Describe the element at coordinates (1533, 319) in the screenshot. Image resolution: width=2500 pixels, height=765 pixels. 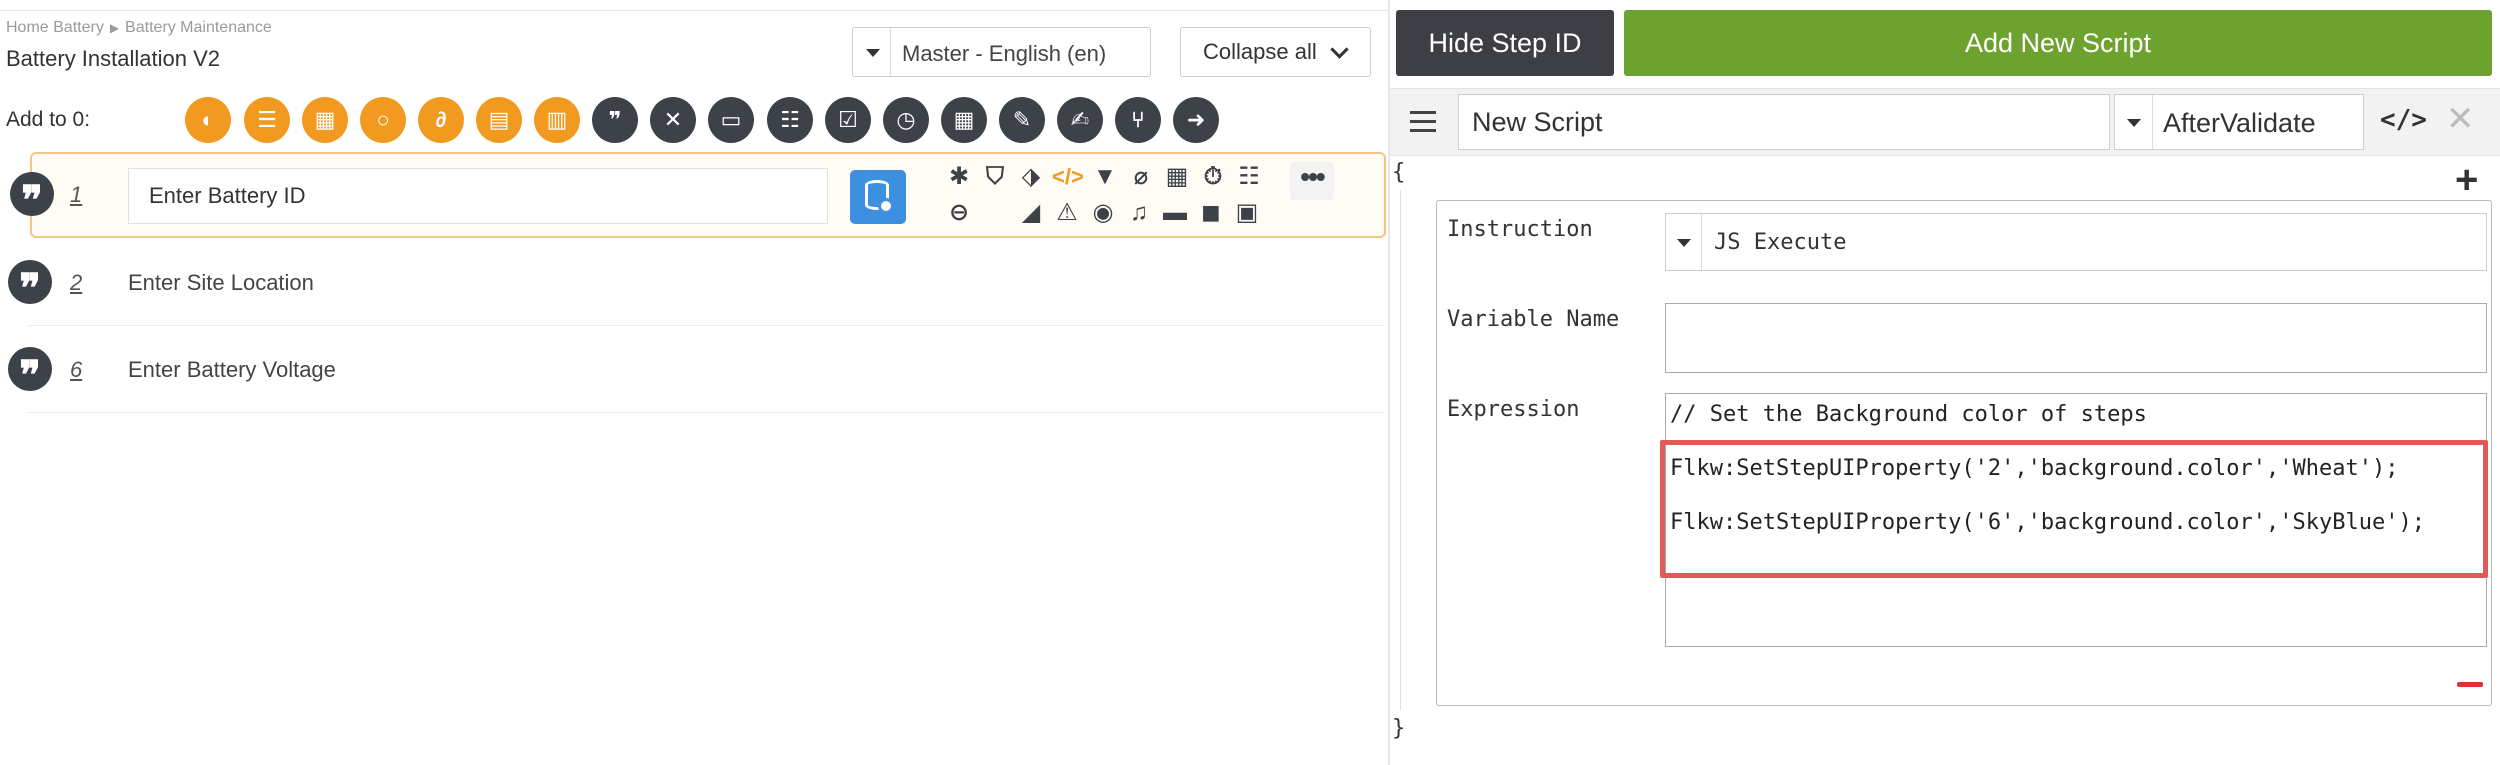
I see `variable-name-label: Variable Name` at that location.